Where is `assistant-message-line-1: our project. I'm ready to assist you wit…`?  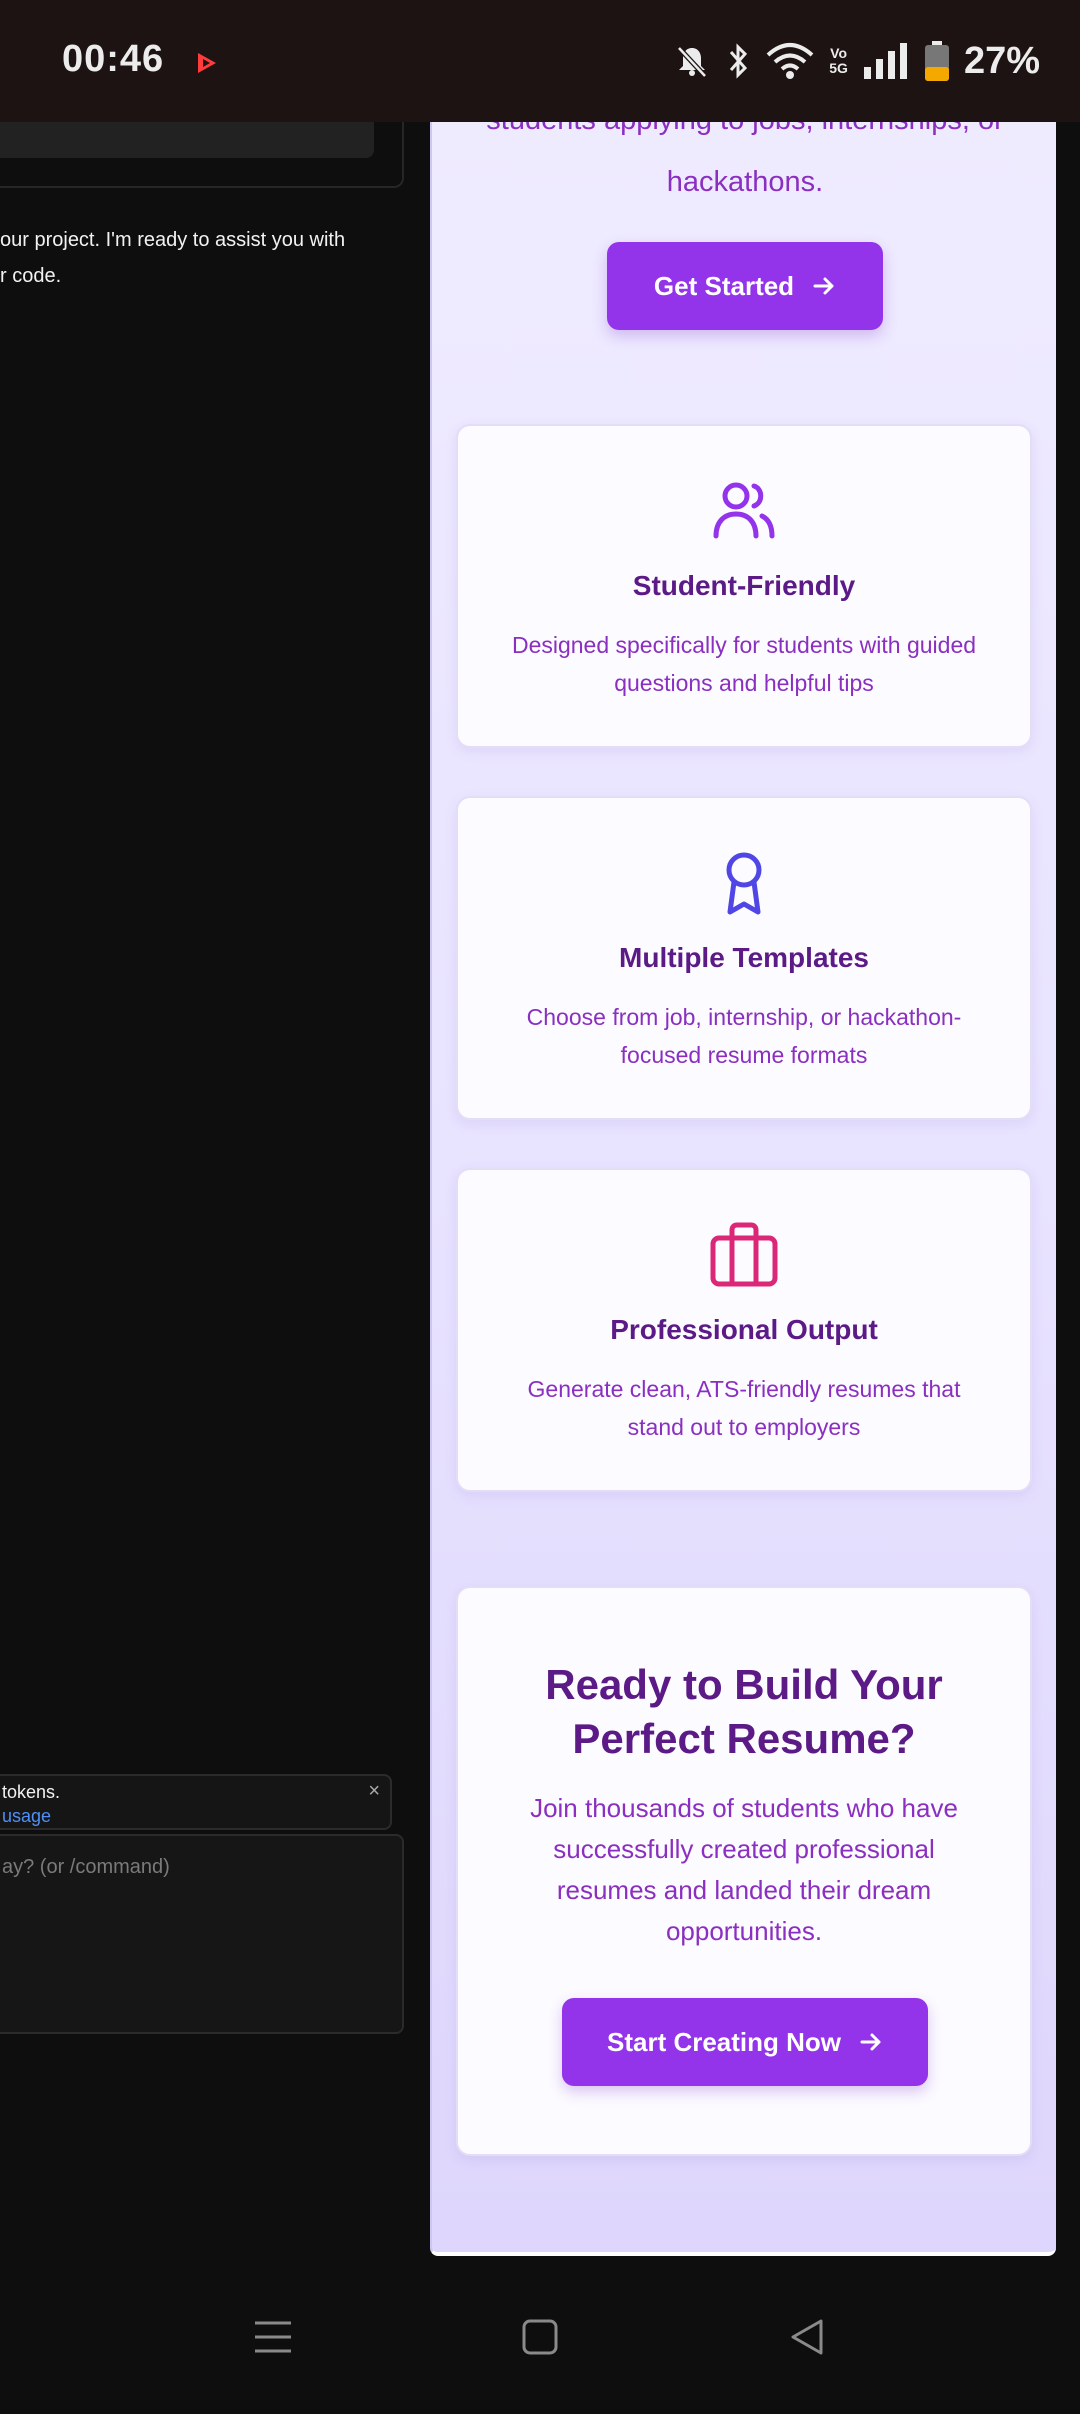 assistant-message-line-1: our project. I'm ready to assist you wit… is located at coordinates (173, 240).